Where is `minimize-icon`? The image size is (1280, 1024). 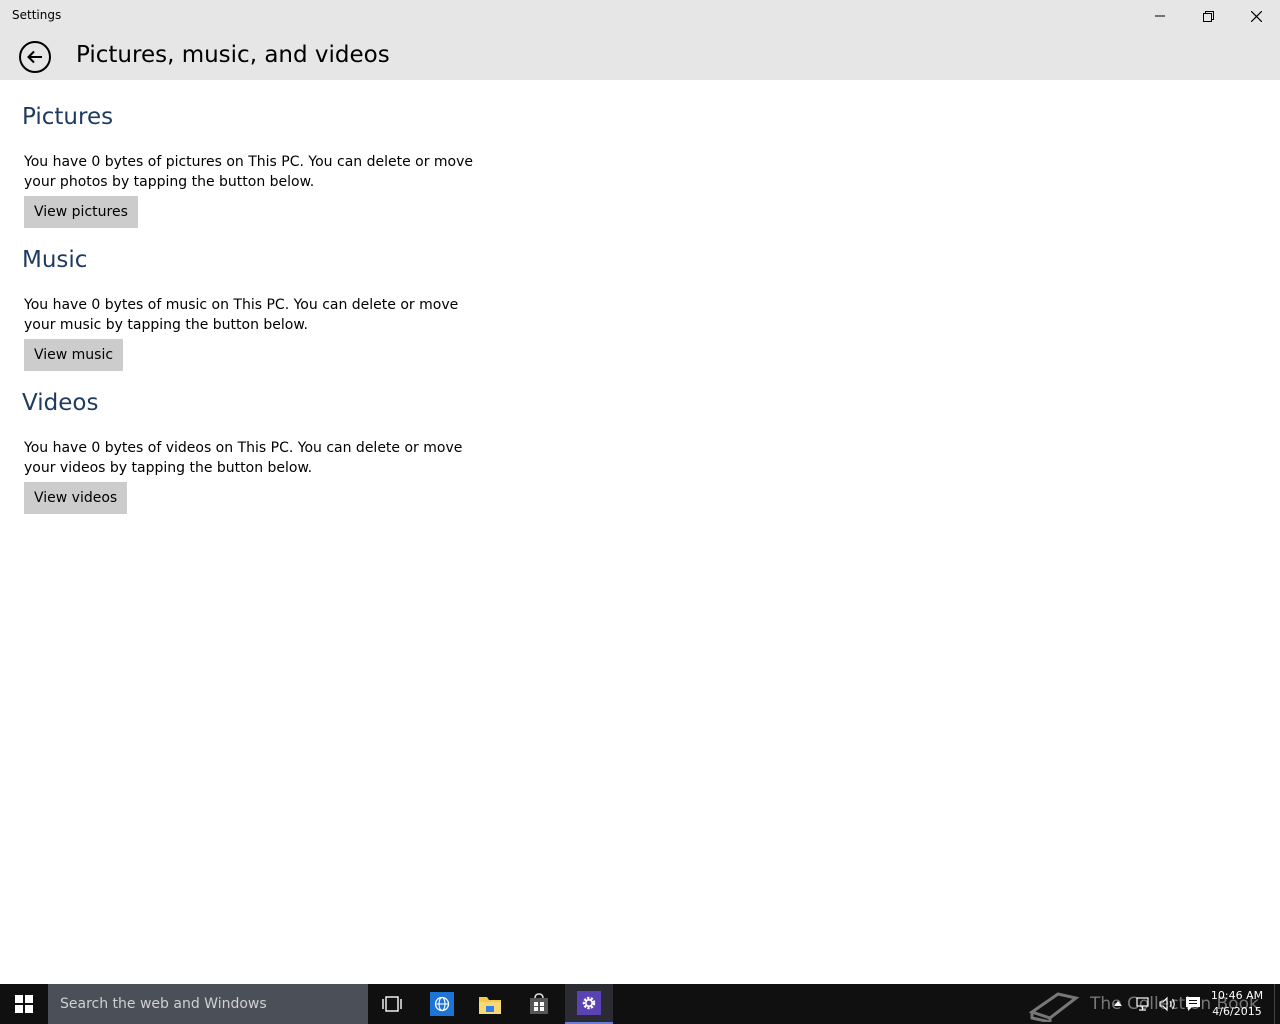 minimize-icon is located at coordinates (1160, 16).